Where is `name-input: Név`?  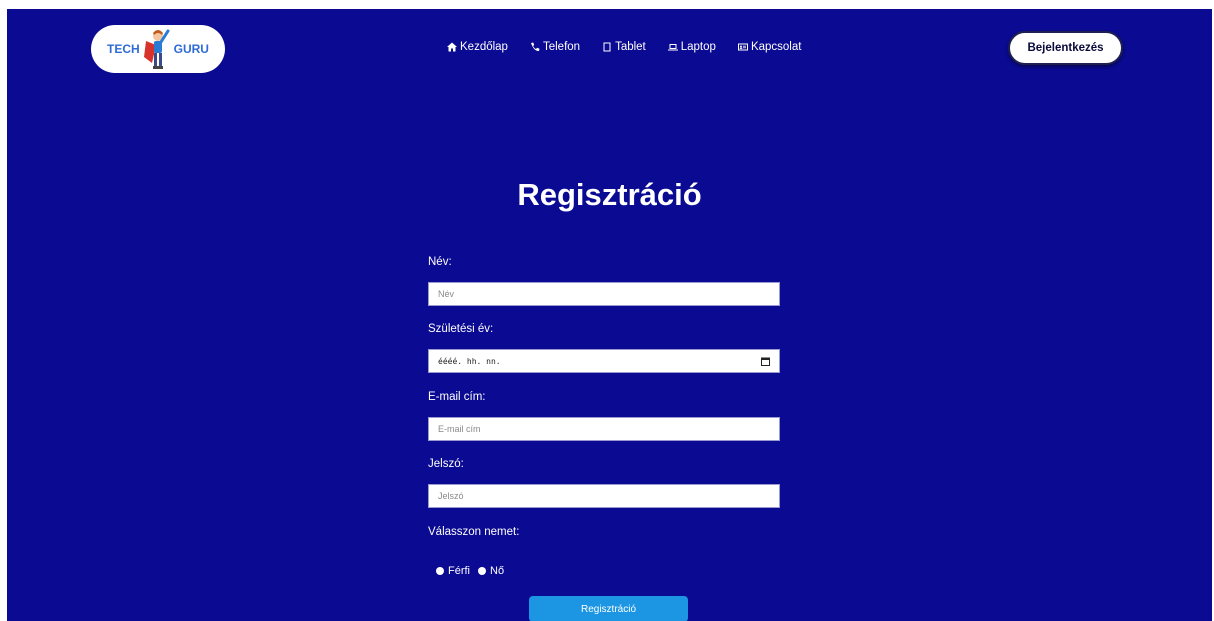
name-input: Név is located at coordinates (604, 294).